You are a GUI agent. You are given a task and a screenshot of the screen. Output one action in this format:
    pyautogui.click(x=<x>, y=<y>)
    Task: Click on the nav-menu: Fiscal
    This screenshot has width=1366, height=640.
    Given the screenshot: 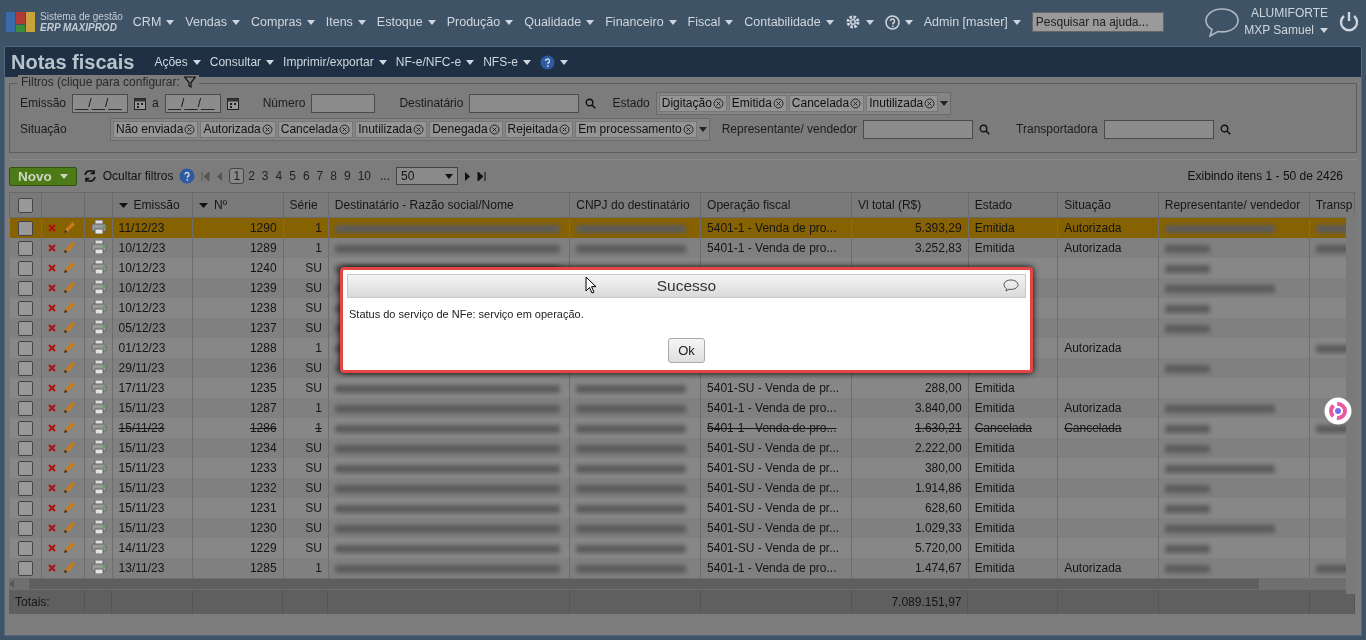 What is the action you would take?
    pyautogui.click(x=710, y=22)
    